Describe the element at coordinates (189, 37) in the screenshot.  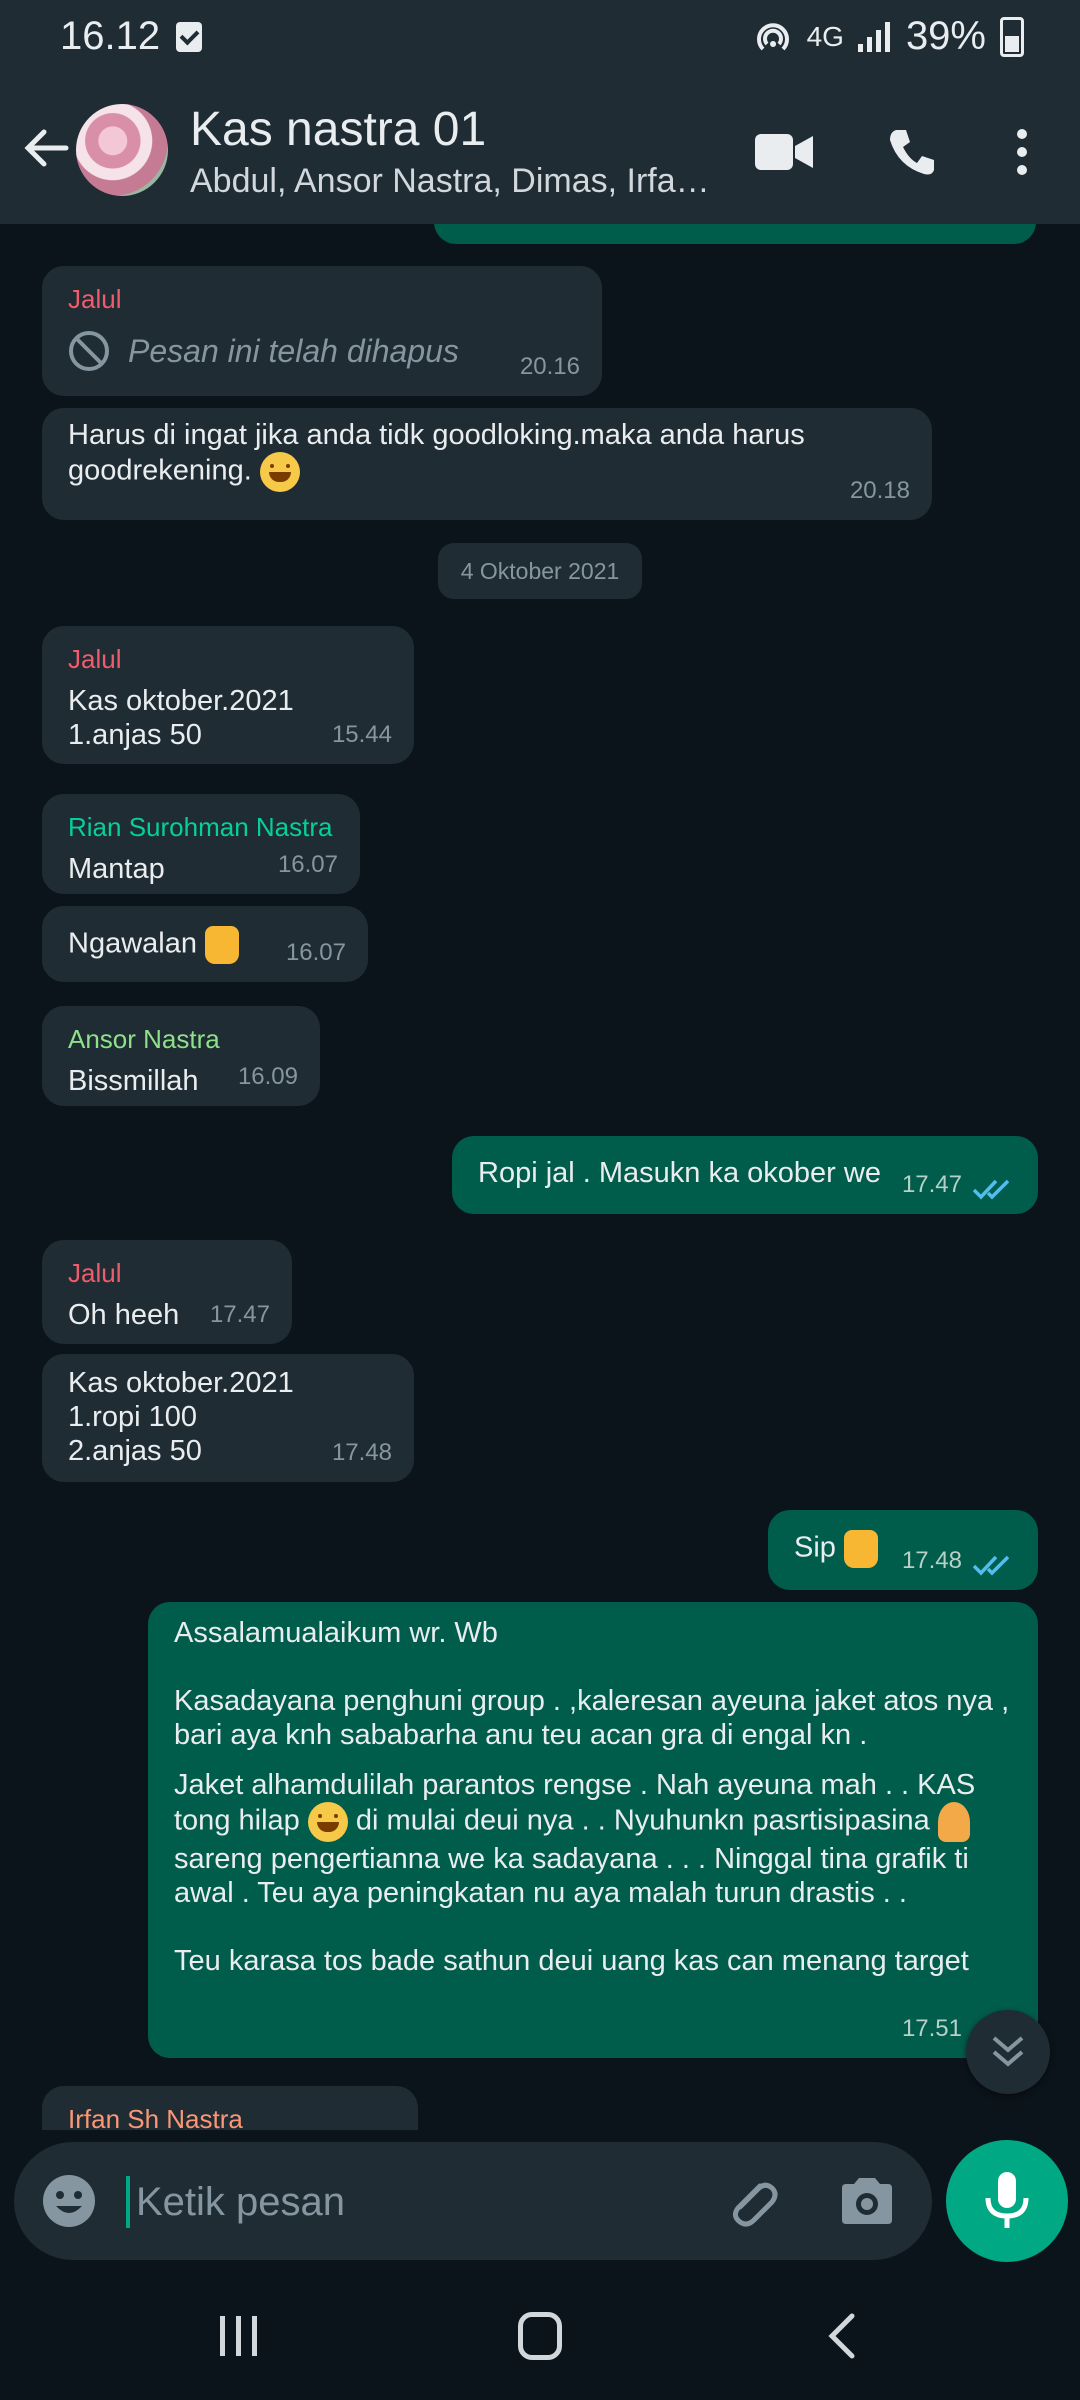
I see `checkbox-notification-icon` at that location.